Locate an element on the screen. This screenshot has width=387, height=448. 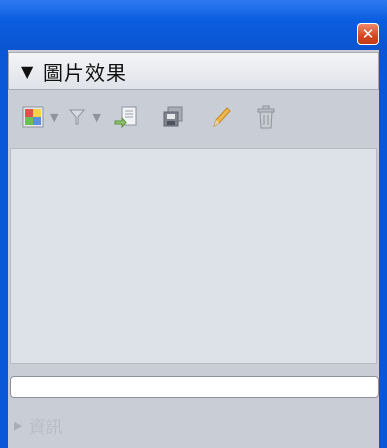
image-effects-icon is located at coordinates (33, 117).